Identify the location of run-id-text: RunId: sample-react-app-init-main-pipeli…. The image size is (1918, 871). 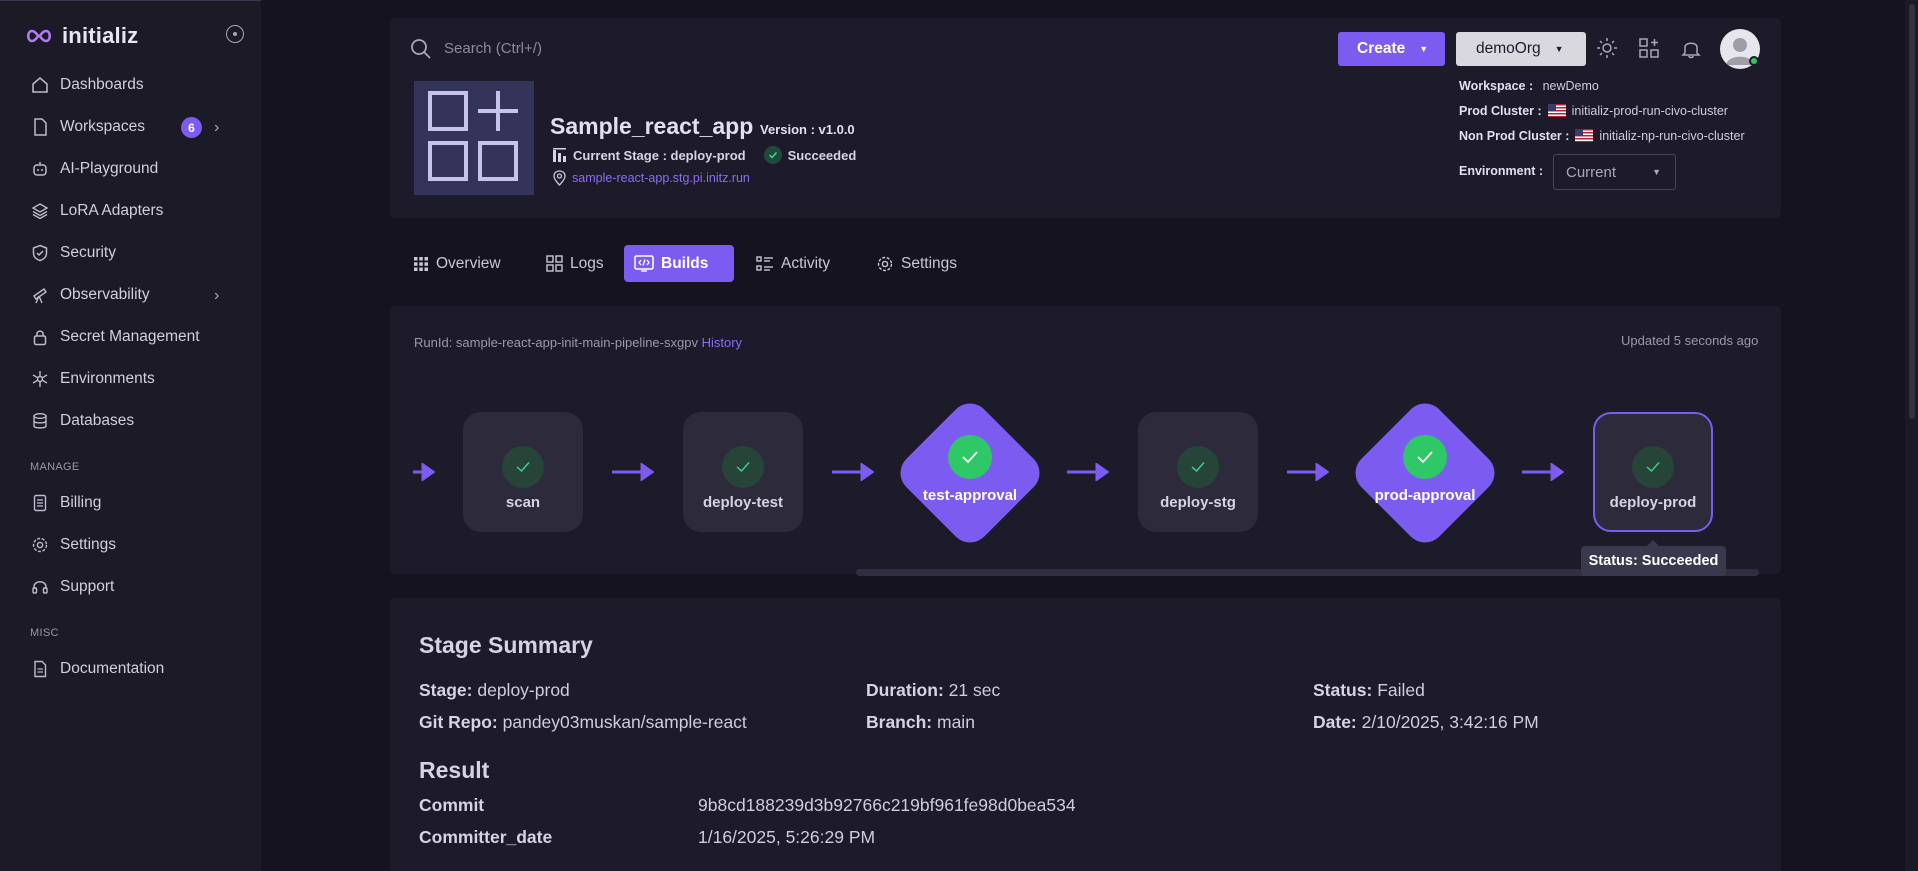
(556, 342).